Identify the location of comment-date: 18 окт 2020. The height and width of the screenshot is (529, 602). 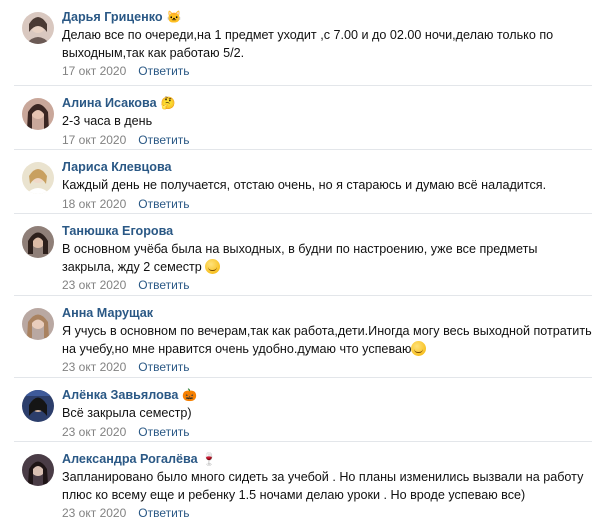
(94, 203).